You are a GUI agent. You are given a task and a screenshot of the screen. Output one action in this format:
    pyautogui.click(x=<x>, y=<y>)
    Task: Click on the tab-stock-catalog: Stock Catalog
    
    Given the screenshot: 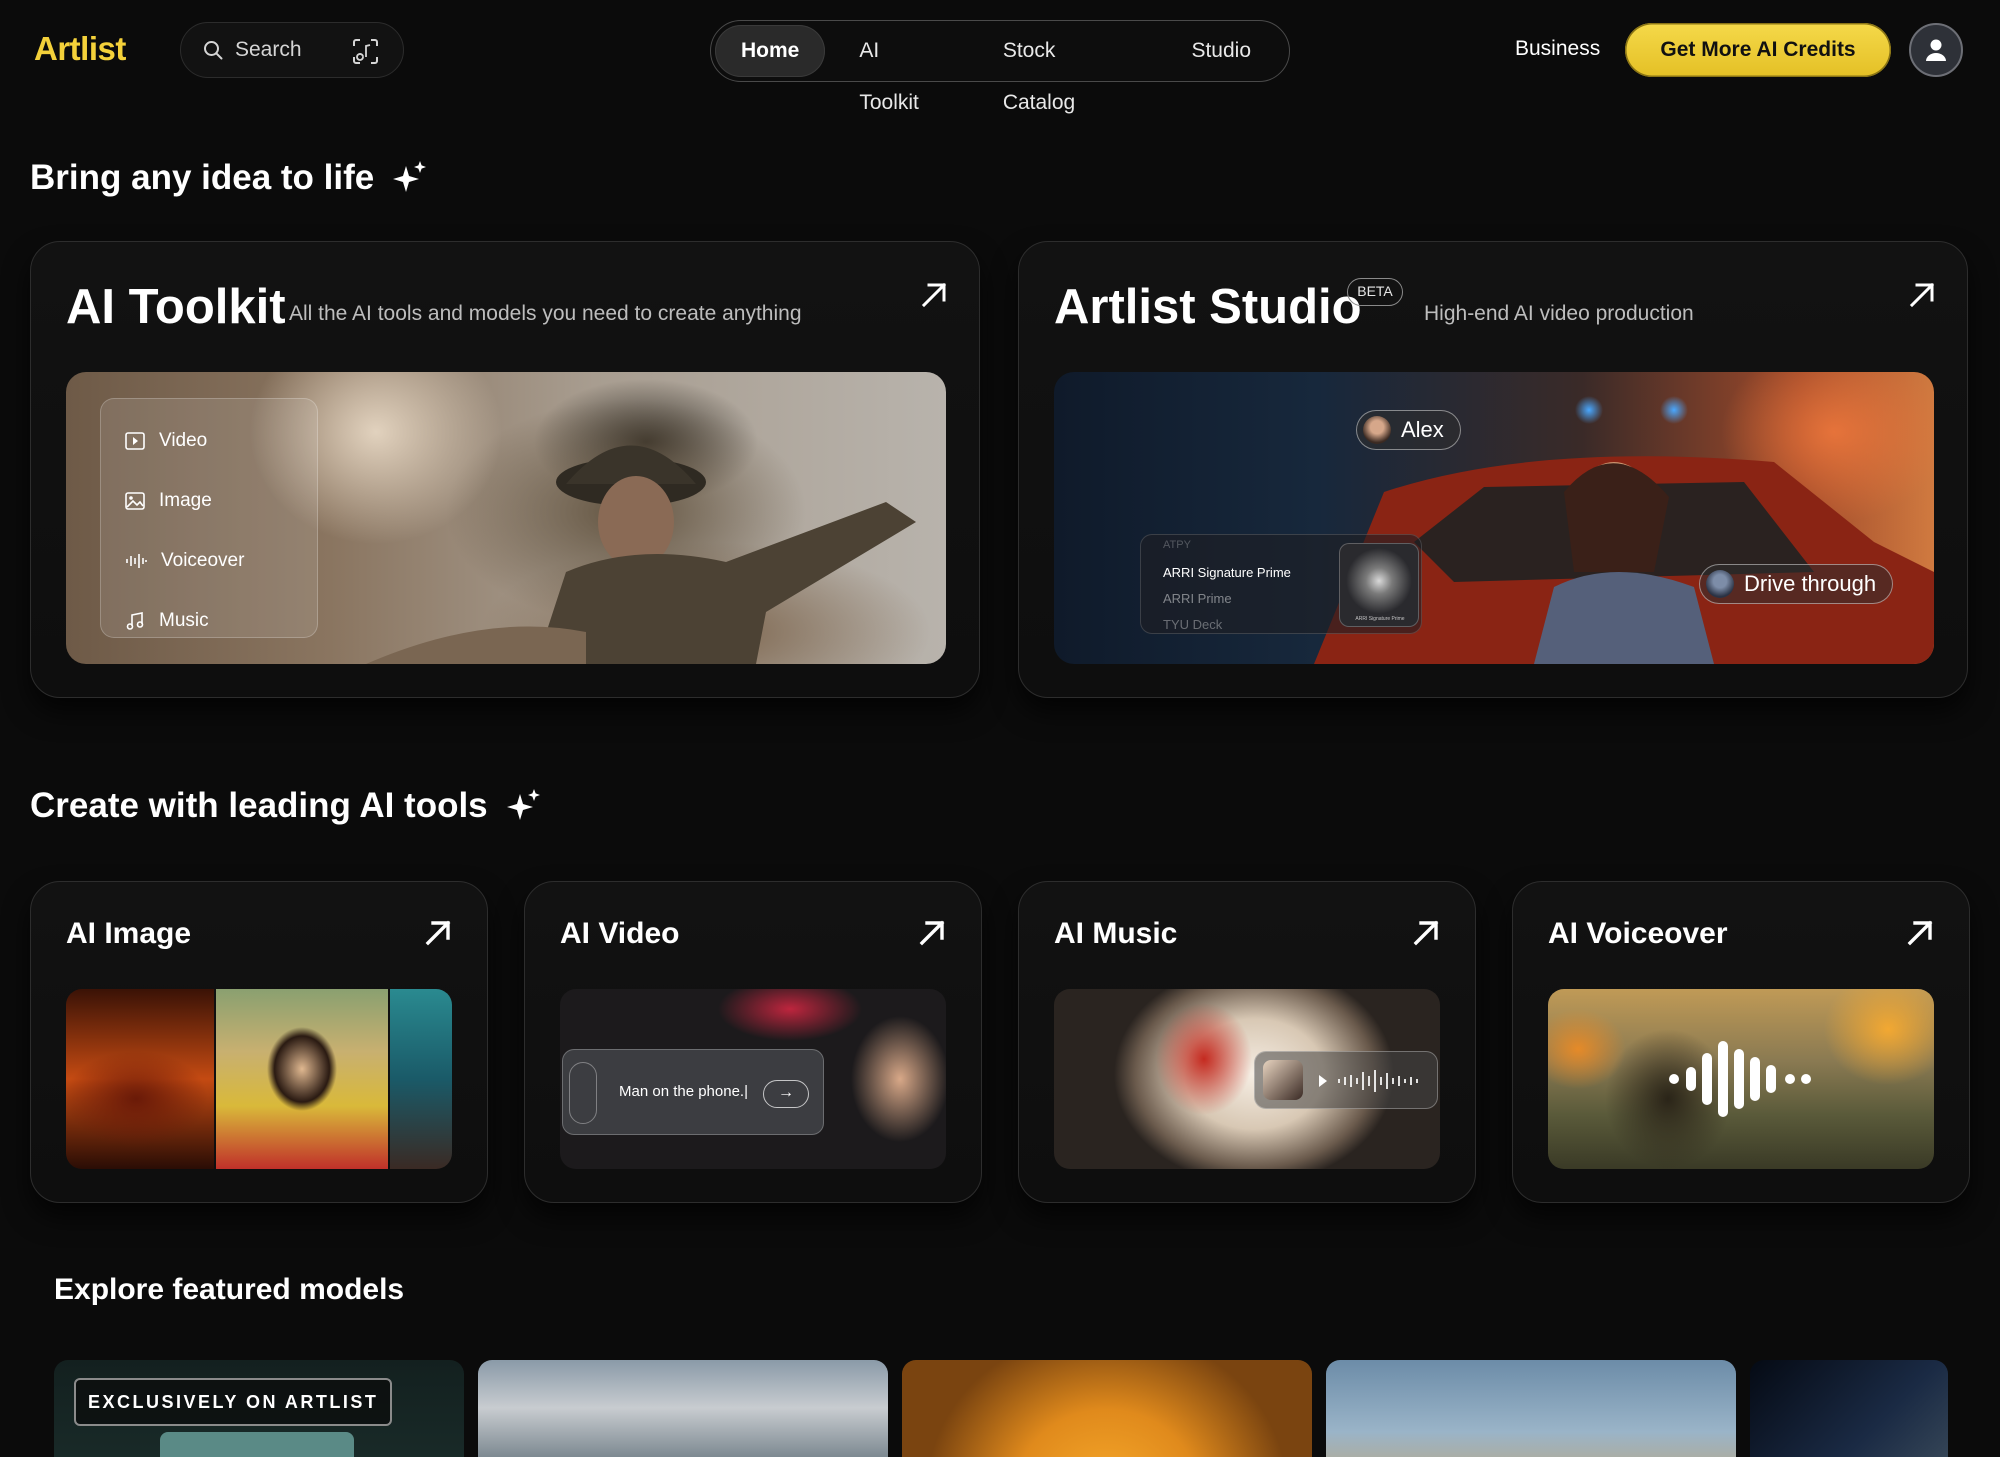 What is the action you would take?
    pyautogui.click(x=1067, y=69)
    